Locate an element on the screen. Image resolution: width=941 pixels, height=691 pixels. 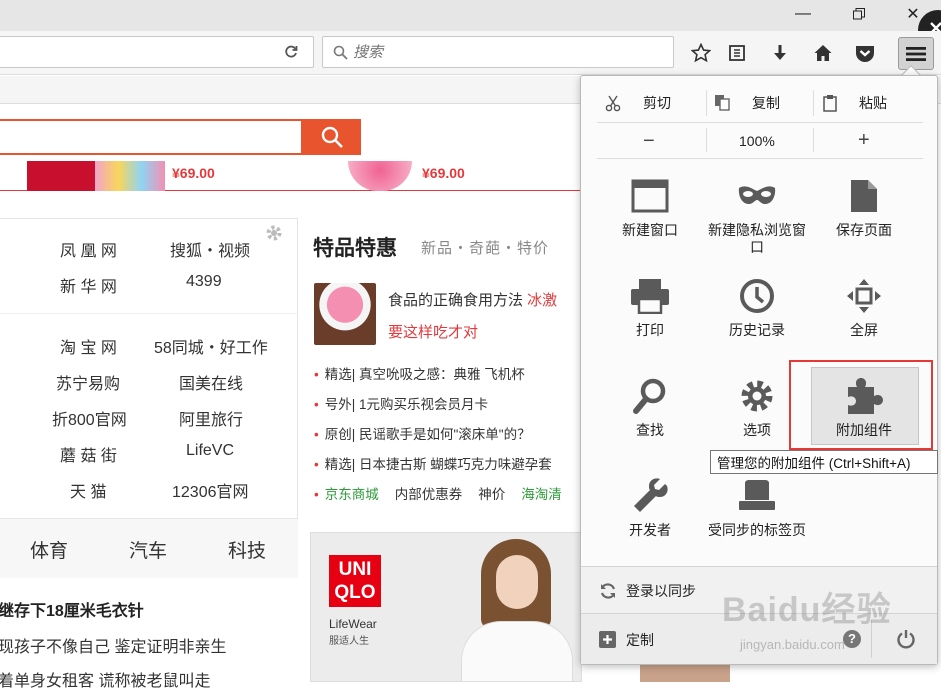
new-private-window-button: 新建隐私浏览窗口 is located at coordinates (757, 215).